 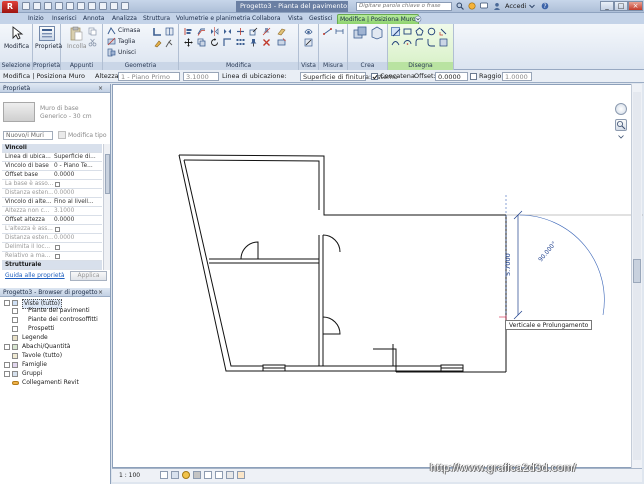 What do you see at coordinates (156, 19) in the screenshot?
I see `tab-struttura: Struttura` at bounding box center [156, 19].